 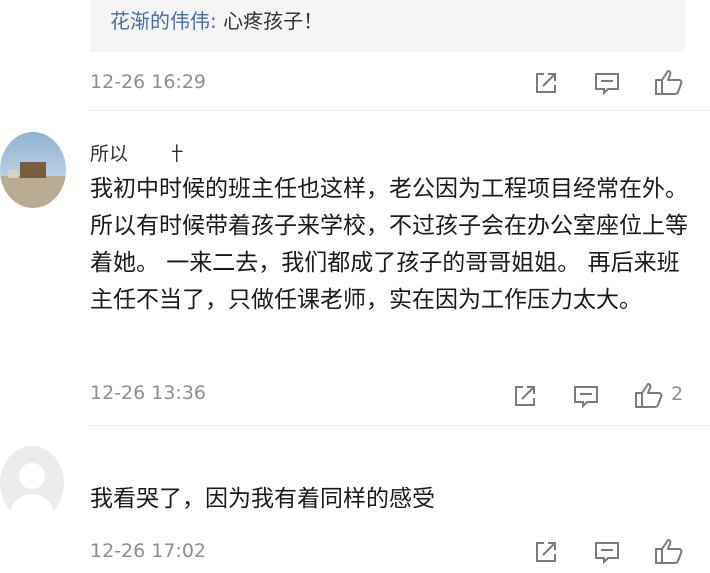 What do you see at coordinates (148, 393) in the screenshot?
I see `comment-timestamp: 12-26 13:36` at bounding box center [148, 393].